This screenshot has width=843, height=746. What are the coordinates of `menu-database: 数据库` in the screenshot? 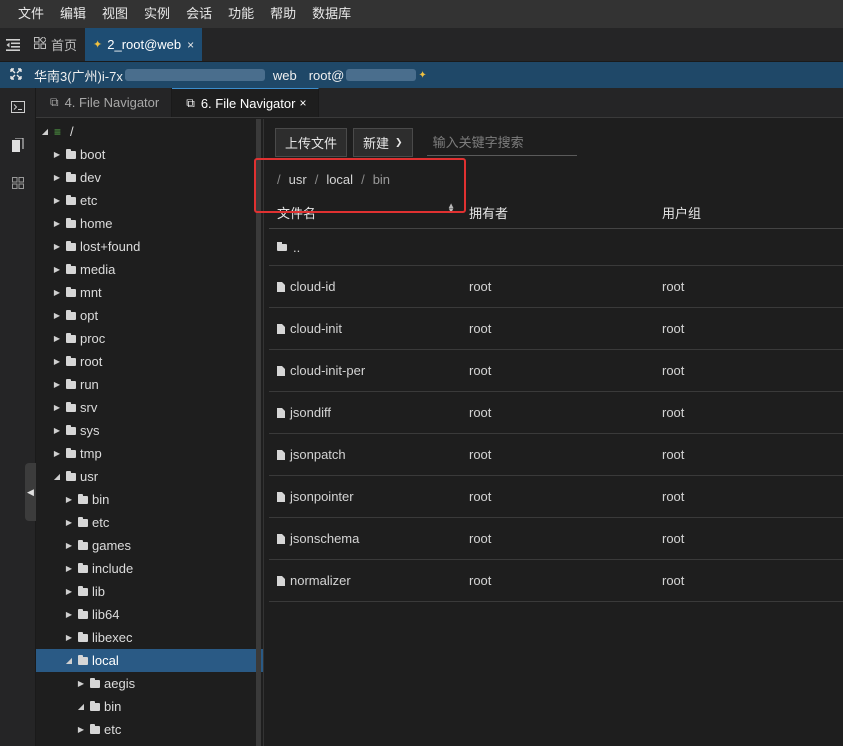 It's located at (331, 14).